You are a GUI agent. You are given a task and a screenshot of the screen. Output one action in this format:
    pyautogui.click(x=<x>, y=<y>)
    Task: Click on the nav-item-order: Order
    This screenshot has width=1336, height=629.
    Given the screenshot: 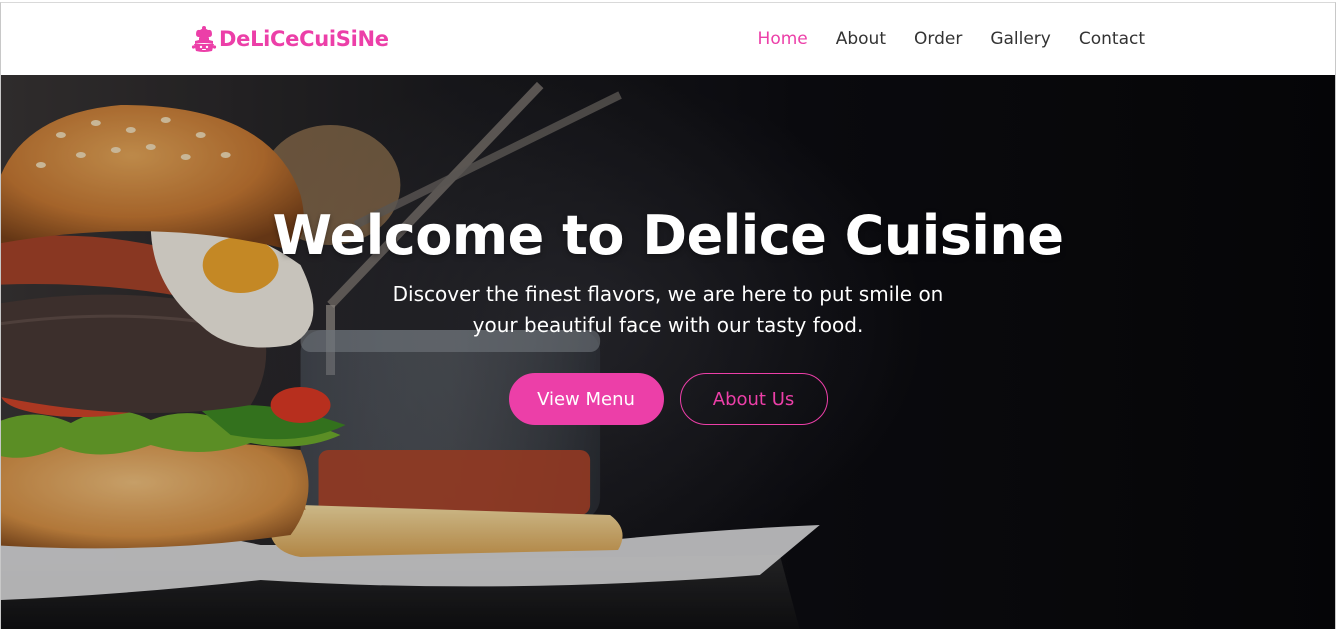 What is the action you would take?
    pyautogui.click(x=938, y=39)
    